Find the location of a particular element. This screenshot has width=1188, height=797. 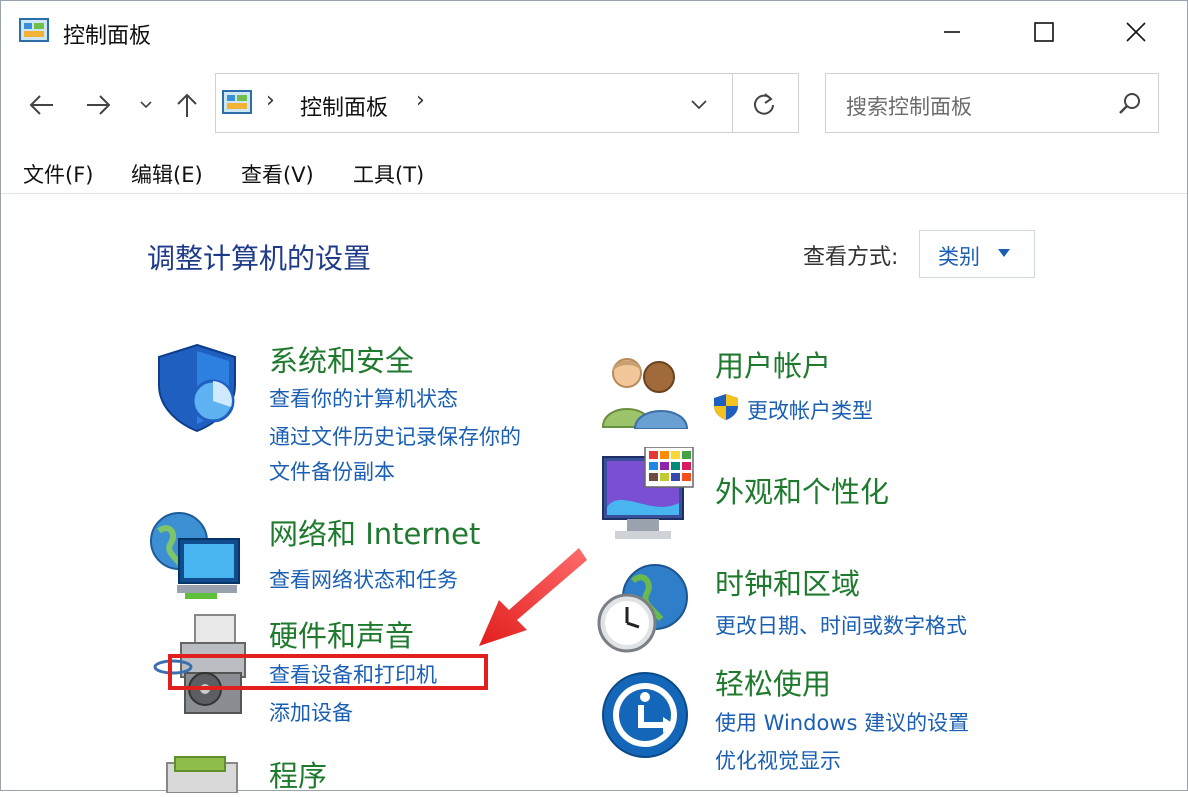

search-icon is located at coordinates (1130, 104).